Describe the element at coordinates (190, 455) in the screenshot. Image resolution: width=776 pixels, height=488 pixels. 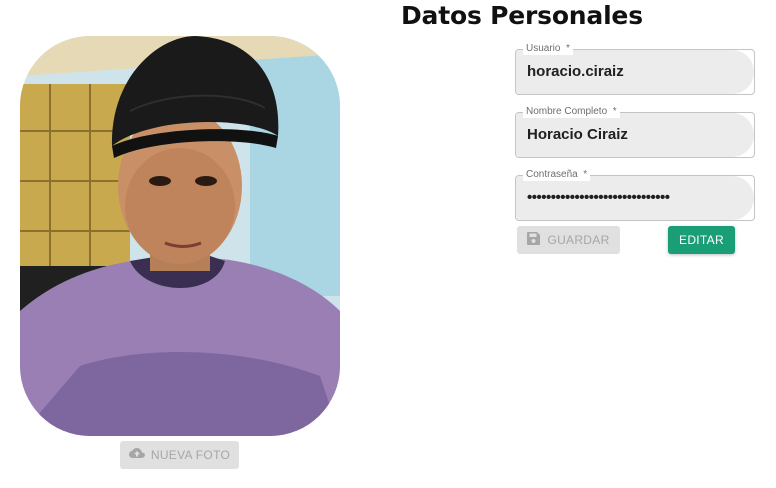
I see `new-photo-label: NUEVA FOTO` at that location.